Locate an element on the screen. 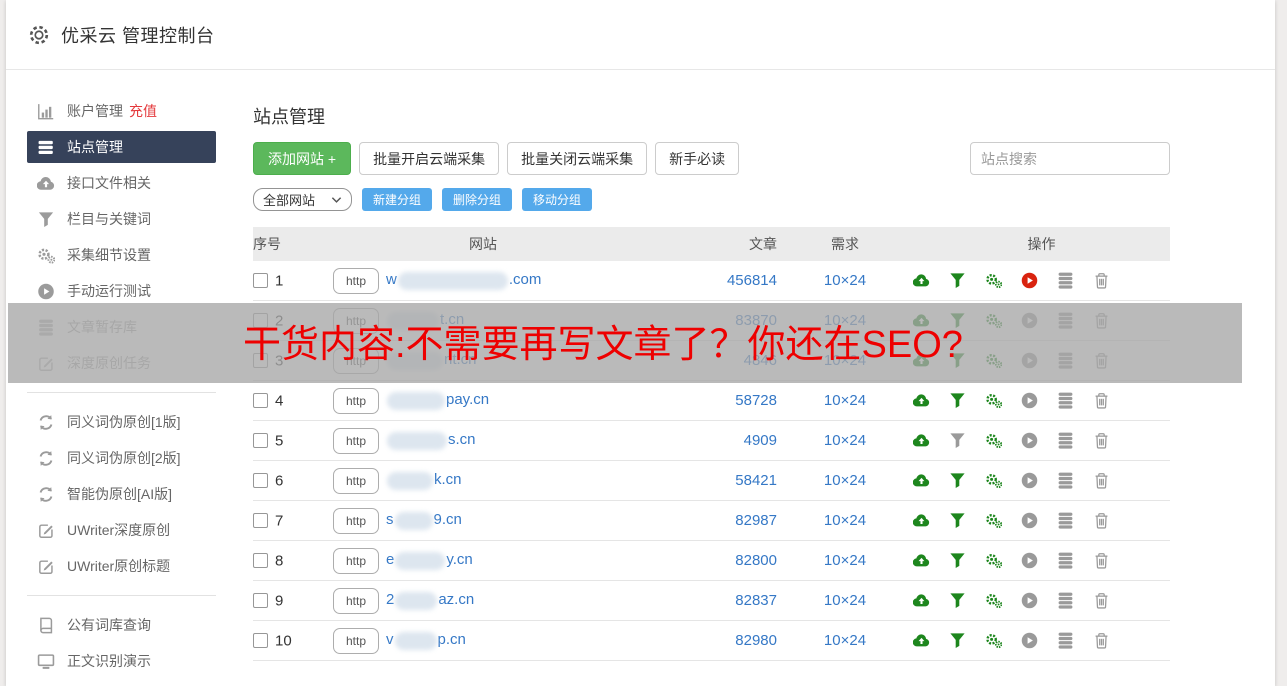  batch-close-collect-button: 批量关闭云端采集 is located at coordinates (577, 158).